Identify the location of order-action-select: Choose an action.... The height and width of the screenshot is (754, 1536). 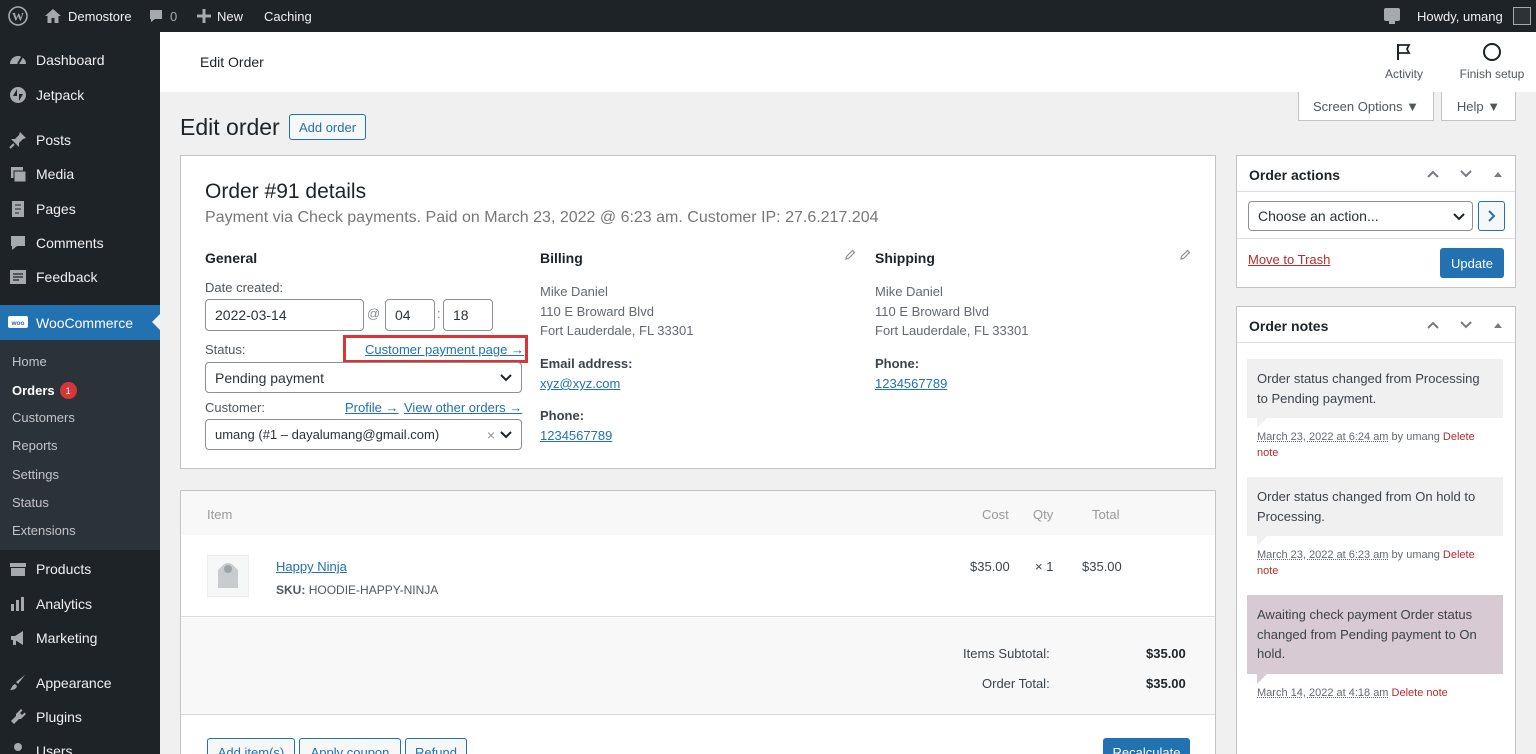
(1360, 216).